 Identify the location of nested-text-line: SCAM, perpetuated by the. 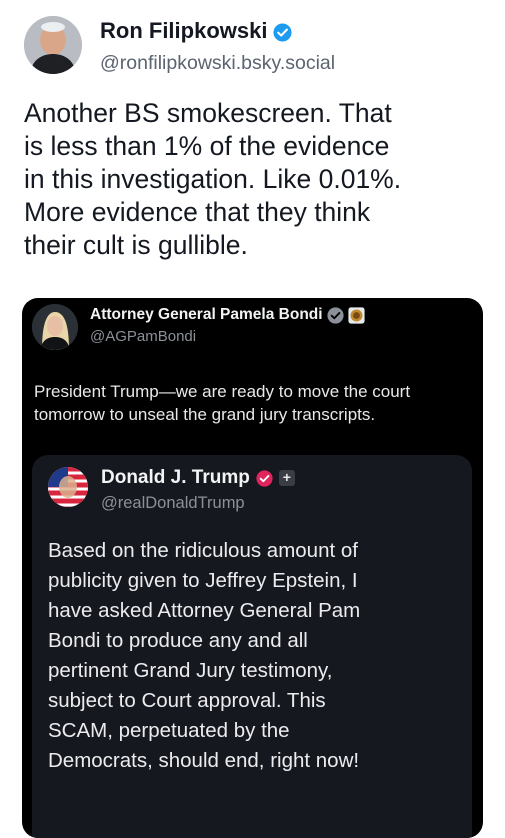
(169, 730).